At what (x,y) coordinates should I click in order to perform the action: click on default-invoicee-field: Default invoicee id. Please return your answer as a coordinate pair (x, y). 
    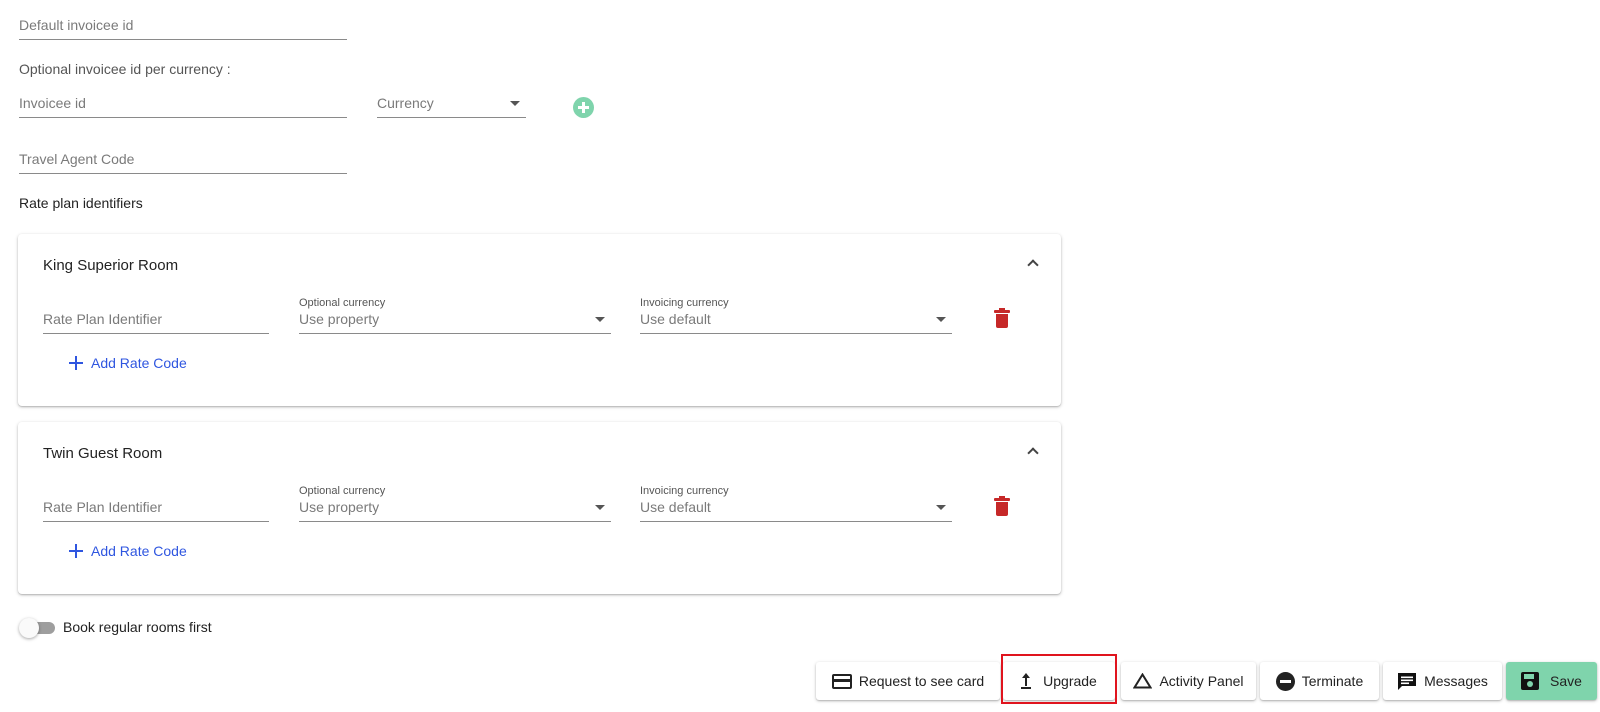
    Looking at the image, I should click on (183, 26).